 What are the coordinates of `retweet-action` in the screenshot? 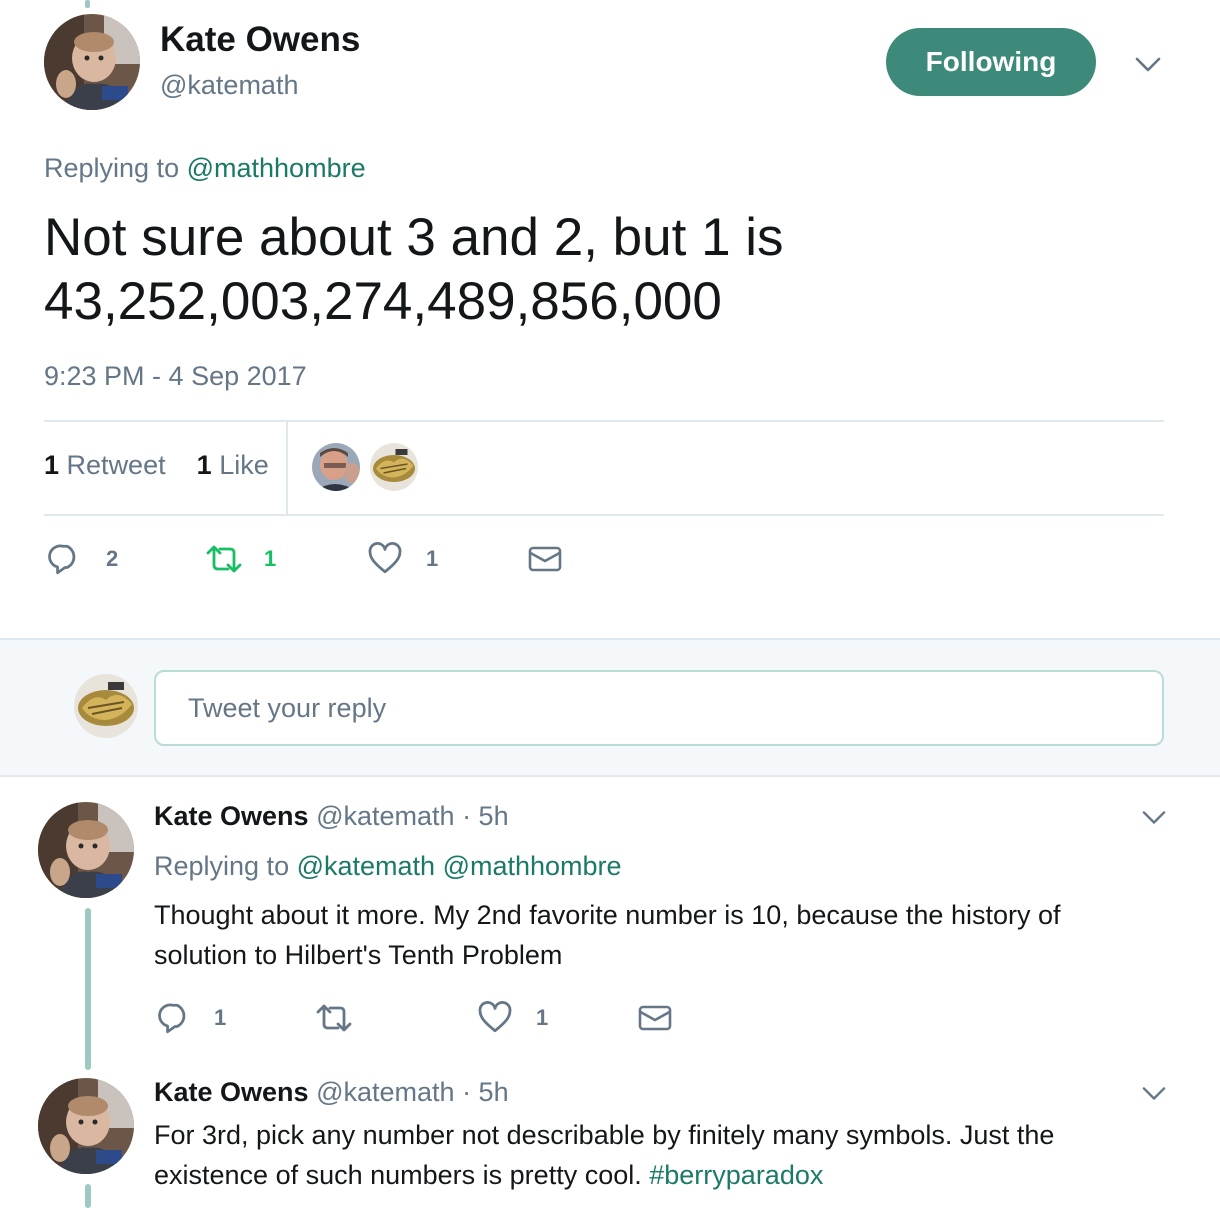 It's located at (346, 1018).